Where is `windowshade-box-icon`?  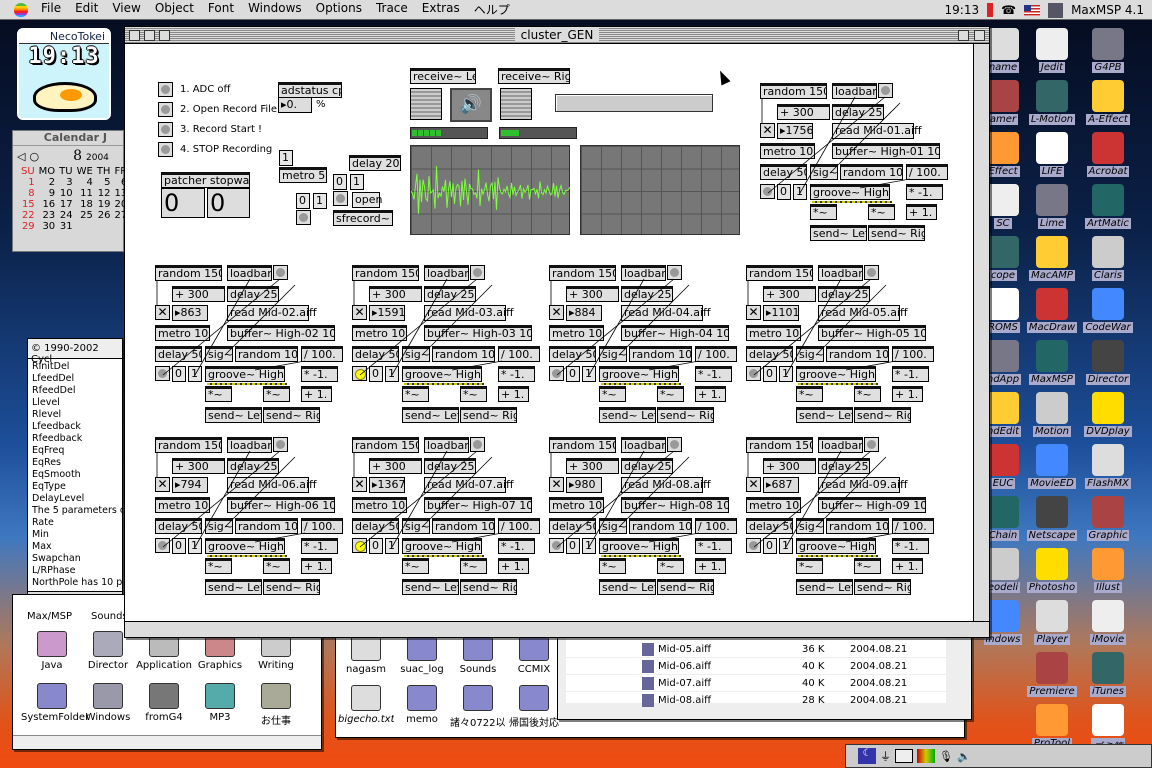
windowshade-box-icon is located at coordinates (979, 35).